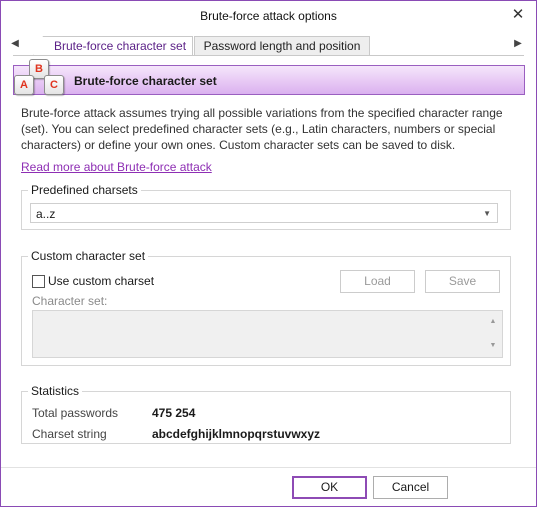  Describe the element at coordinates (39, 79) in the screenshot. I see `abc-keys-icon: B A C` at that location.